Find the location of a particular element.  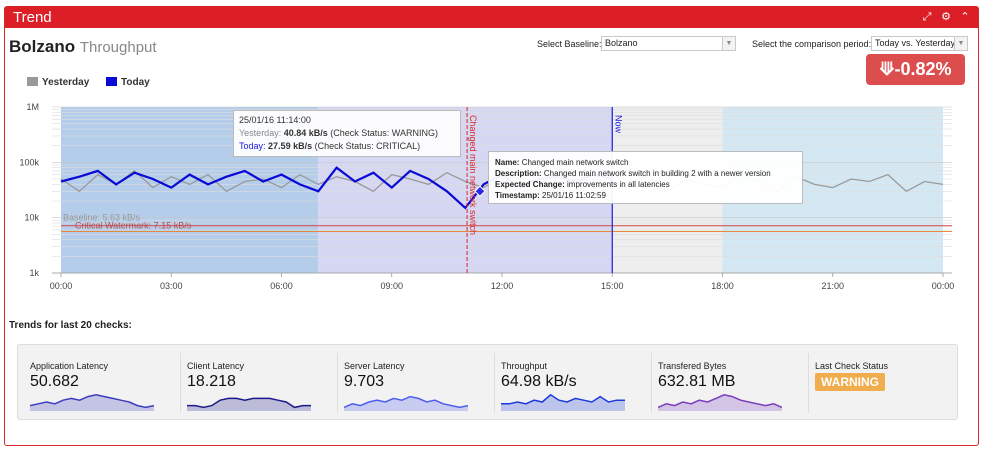

metric-server-latency: Server Latency 9.703 is located at coordinates (416, 383).